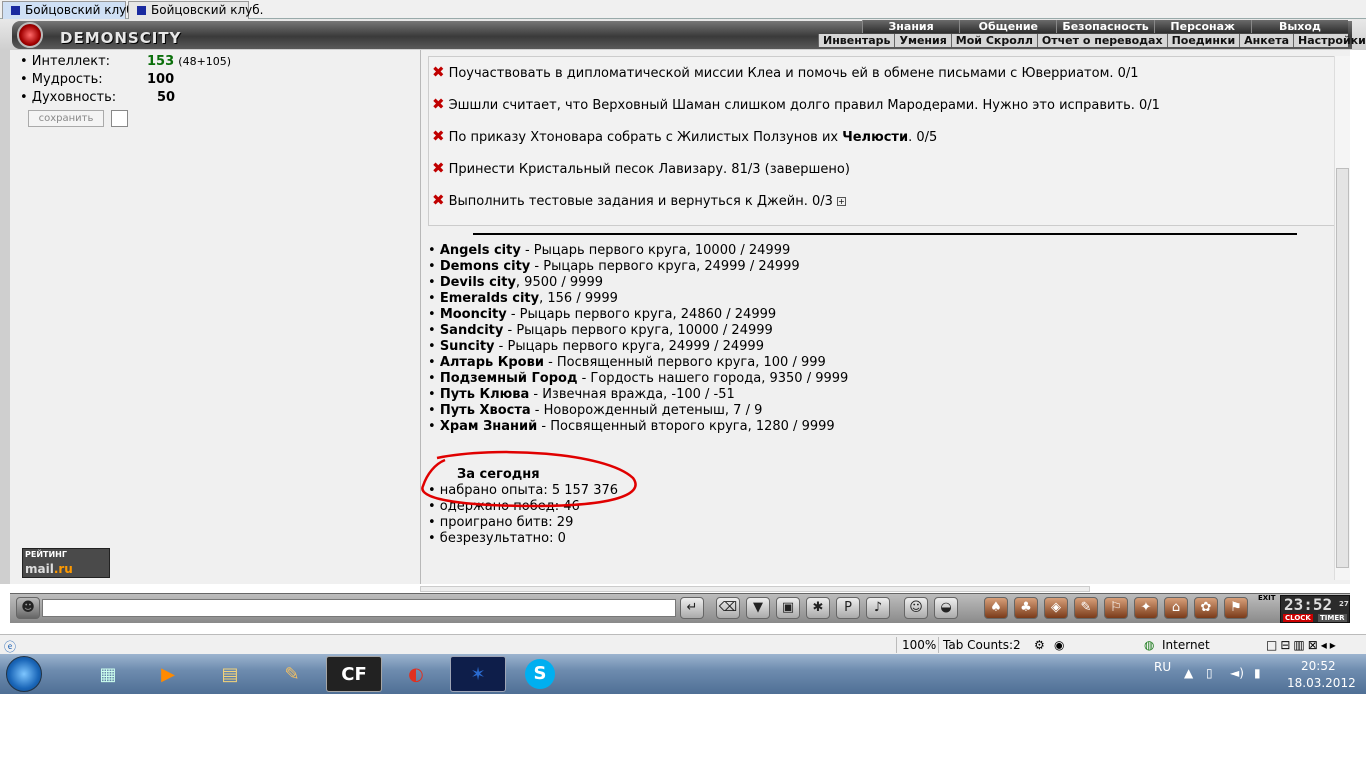 Image resolution: width=1366 pixels, height=768 pixels. Describe the element at coordinates (1236, 608) in the screenshot. I see `flag-icon: ⚑` at that location.